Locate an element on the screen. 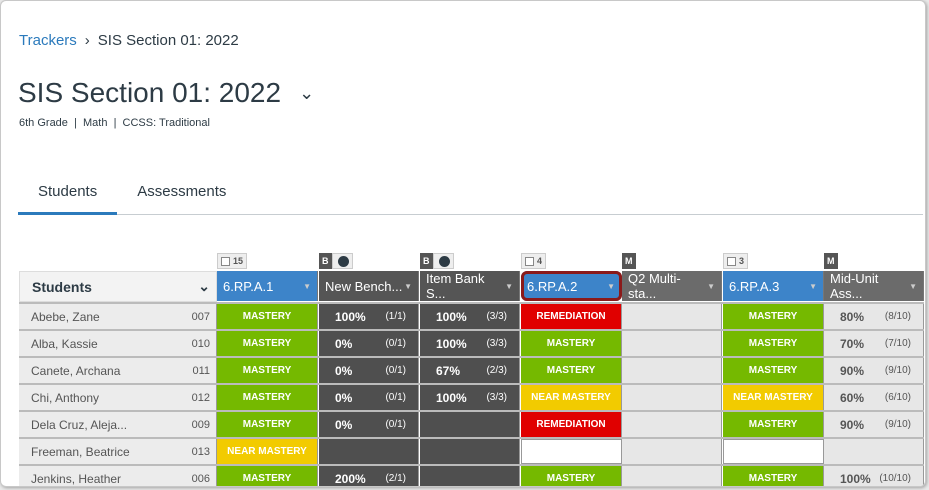 The image size is (929, 490). score-cell: 80% (8/10) is located at coordinates (874, 316).